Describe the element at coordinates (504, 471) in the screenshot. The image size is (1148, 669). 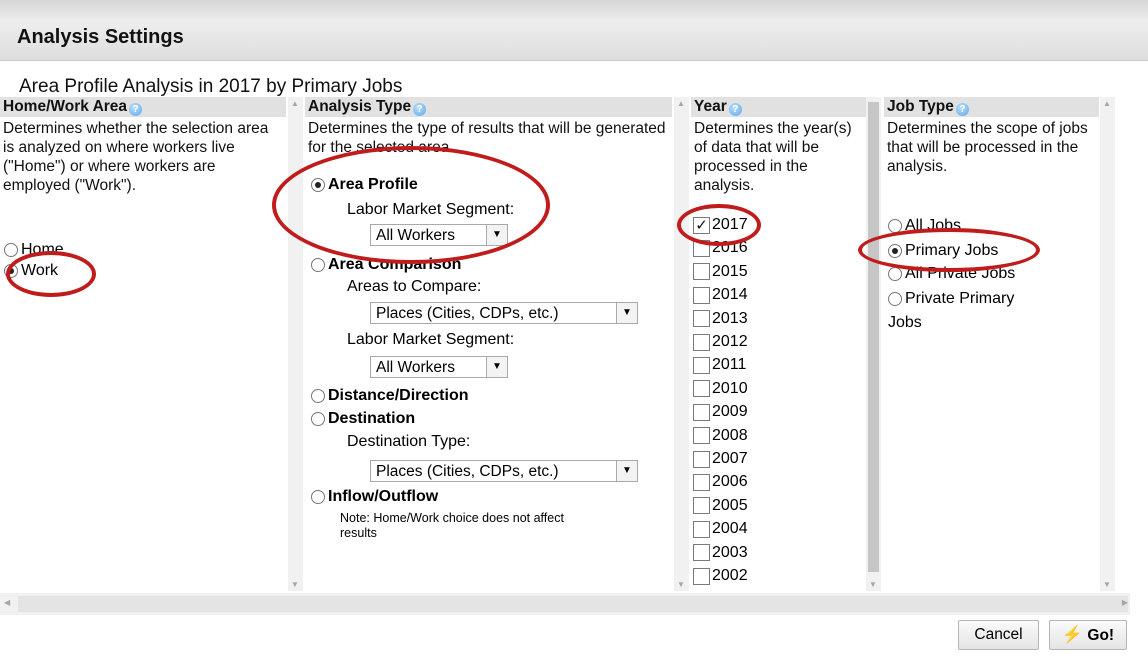
I see `destination-type-select: Places (Cities, CDPs, etc.) ▼` at that location.